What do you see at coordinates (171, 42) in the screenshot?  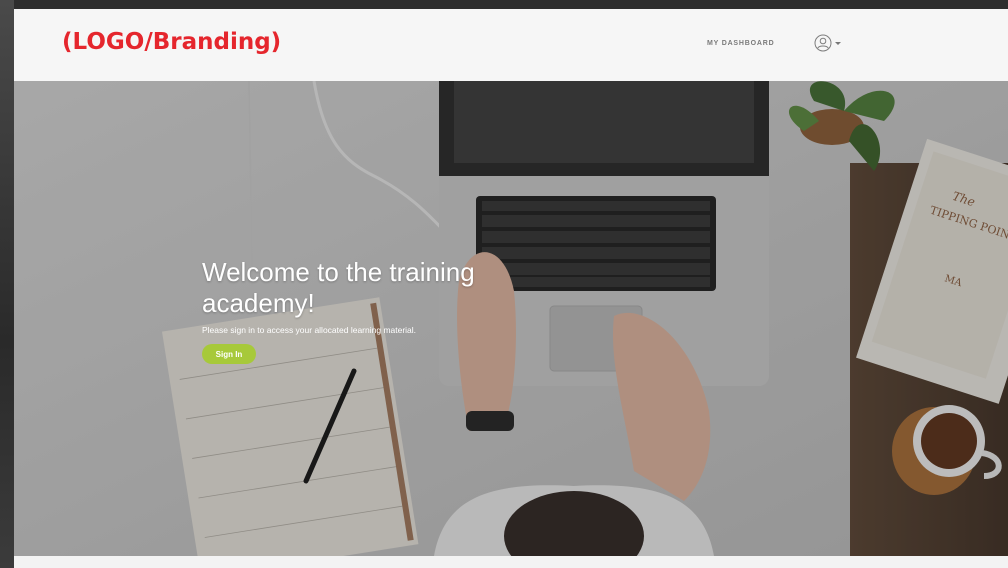 I see `logo-branding: (LOGO/Branding)` at bounding box center [171, 42].